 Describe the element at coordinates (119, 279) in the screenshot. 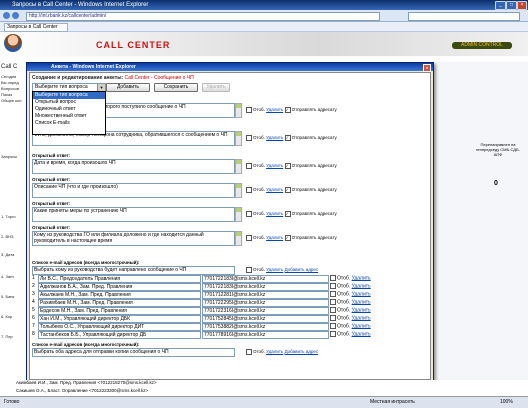

I see `recipient-name-field: Ли В.С., Председатель Правления` at that location.